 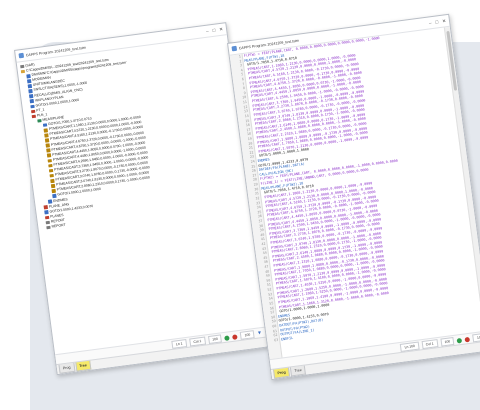 What do you see at coordinates (58, 225) in the screenshot?
I see `tree-node-label: REPORT` at bounding box center [58, 225].